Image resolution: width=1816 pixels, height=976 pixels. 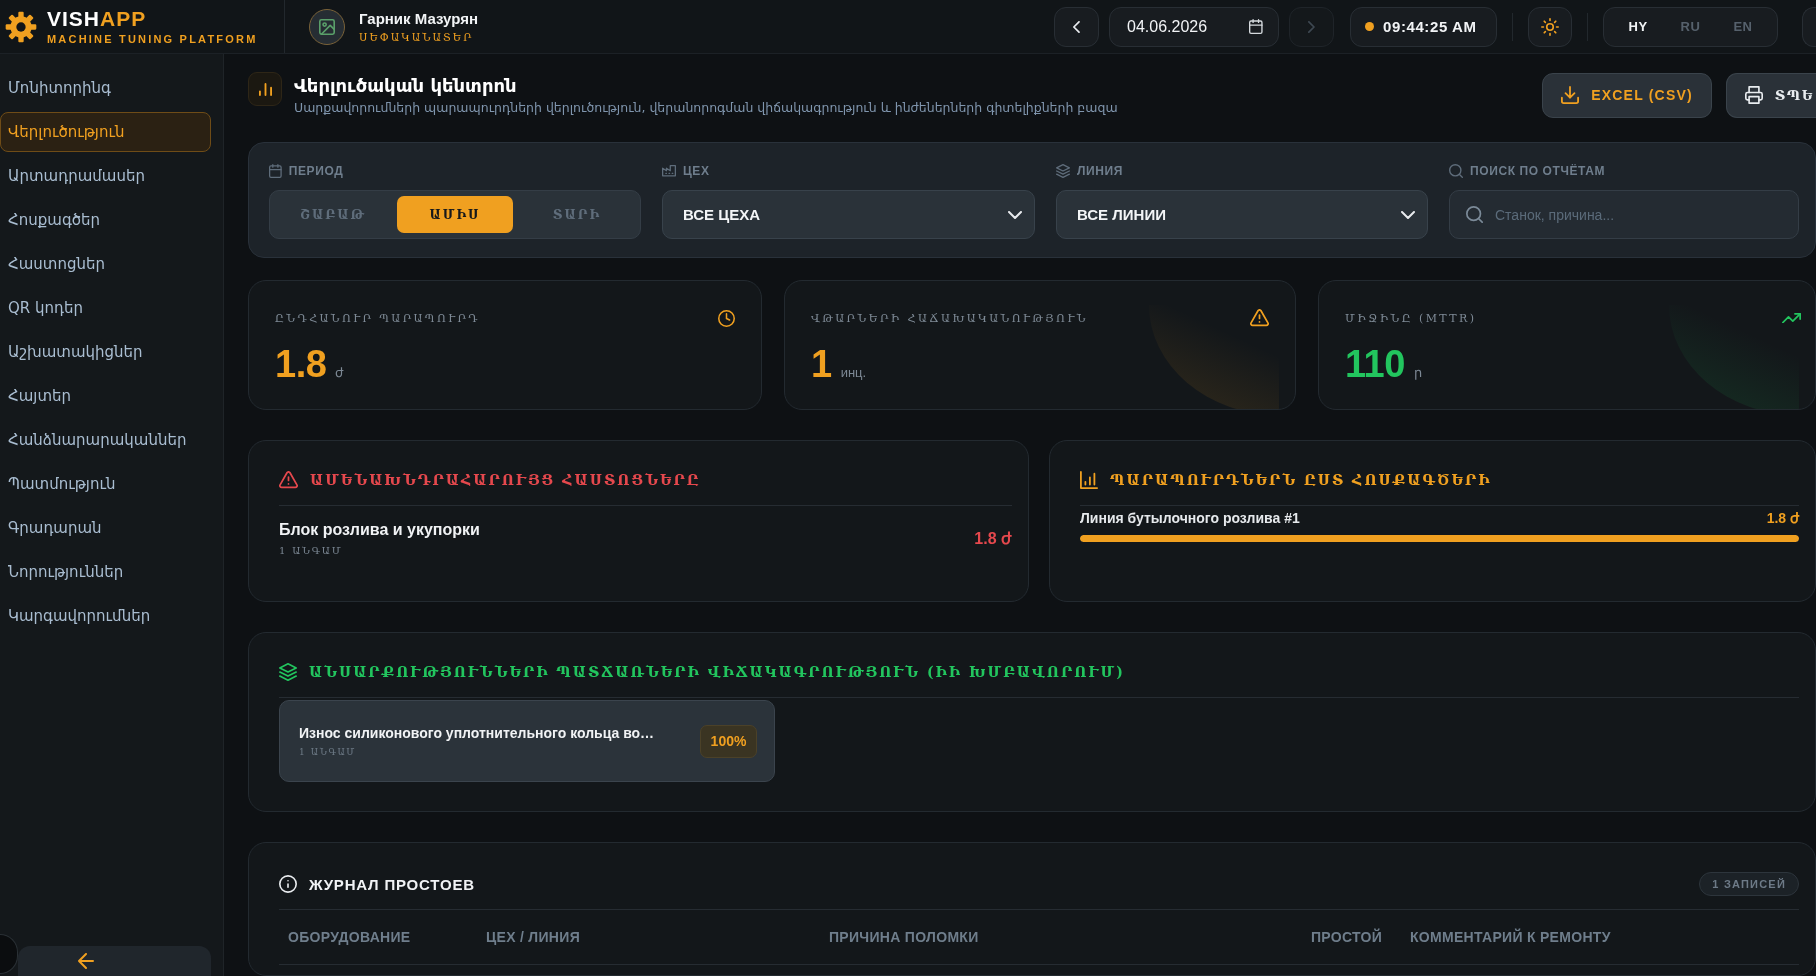 I want to click on share-badge: 100%, so click(x=728, y=741).